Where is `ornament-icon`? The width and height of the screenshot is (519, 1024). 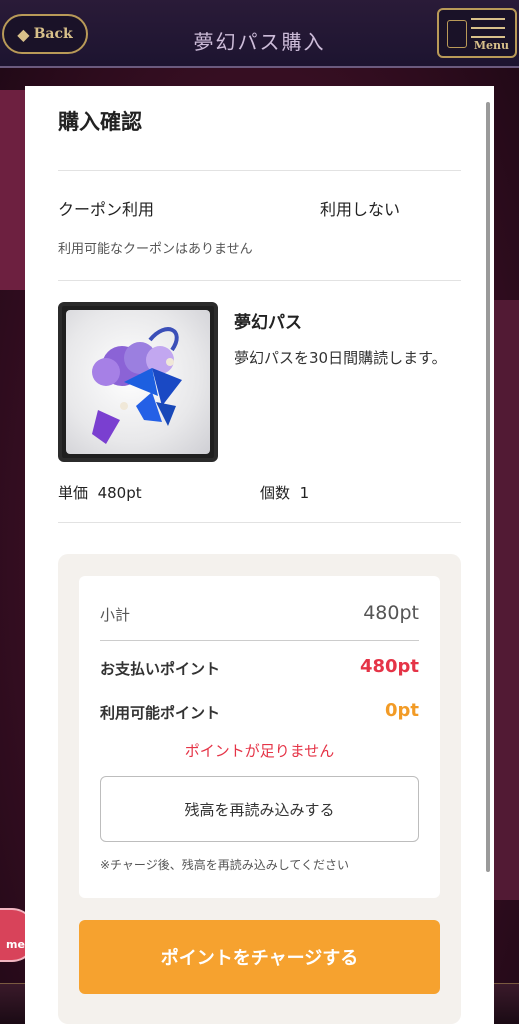 ornament-icon is located at coordinates (457, 34).